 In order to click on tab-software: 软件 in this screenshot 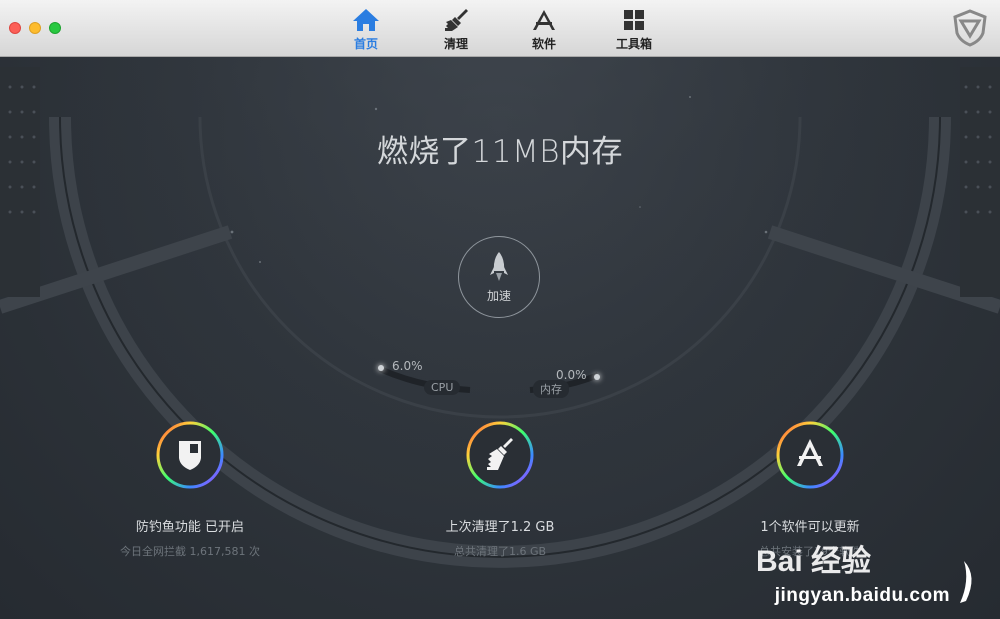, I will do `click(544, 29)`.